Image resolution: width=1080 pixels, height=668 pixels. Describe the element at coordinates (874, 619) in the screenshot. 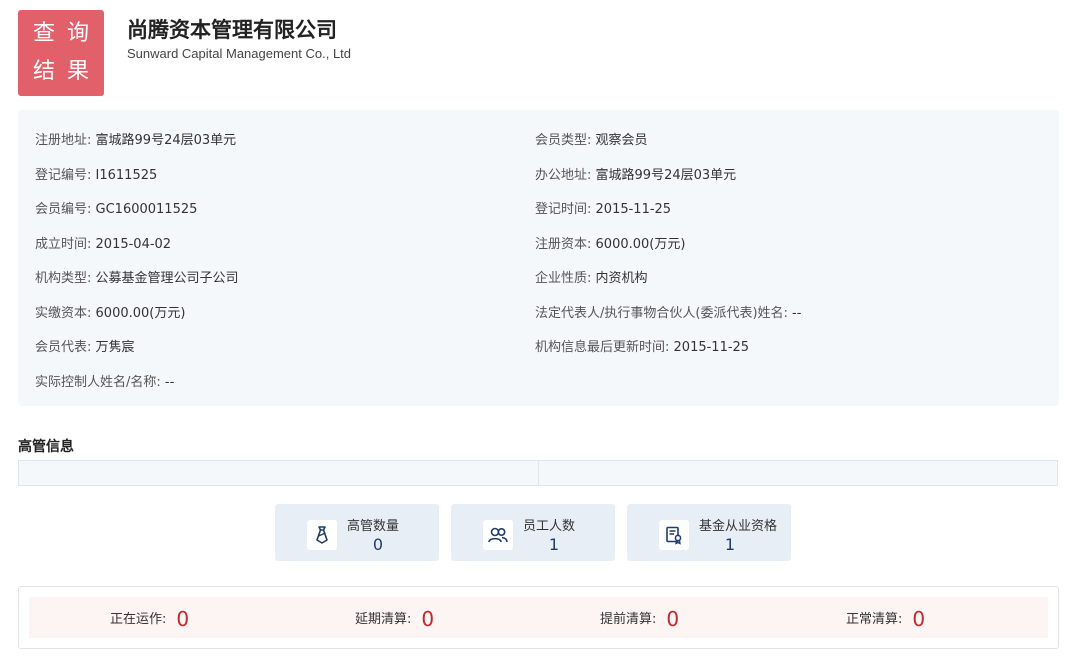

I see `status-label: 正常清算:` at that location.